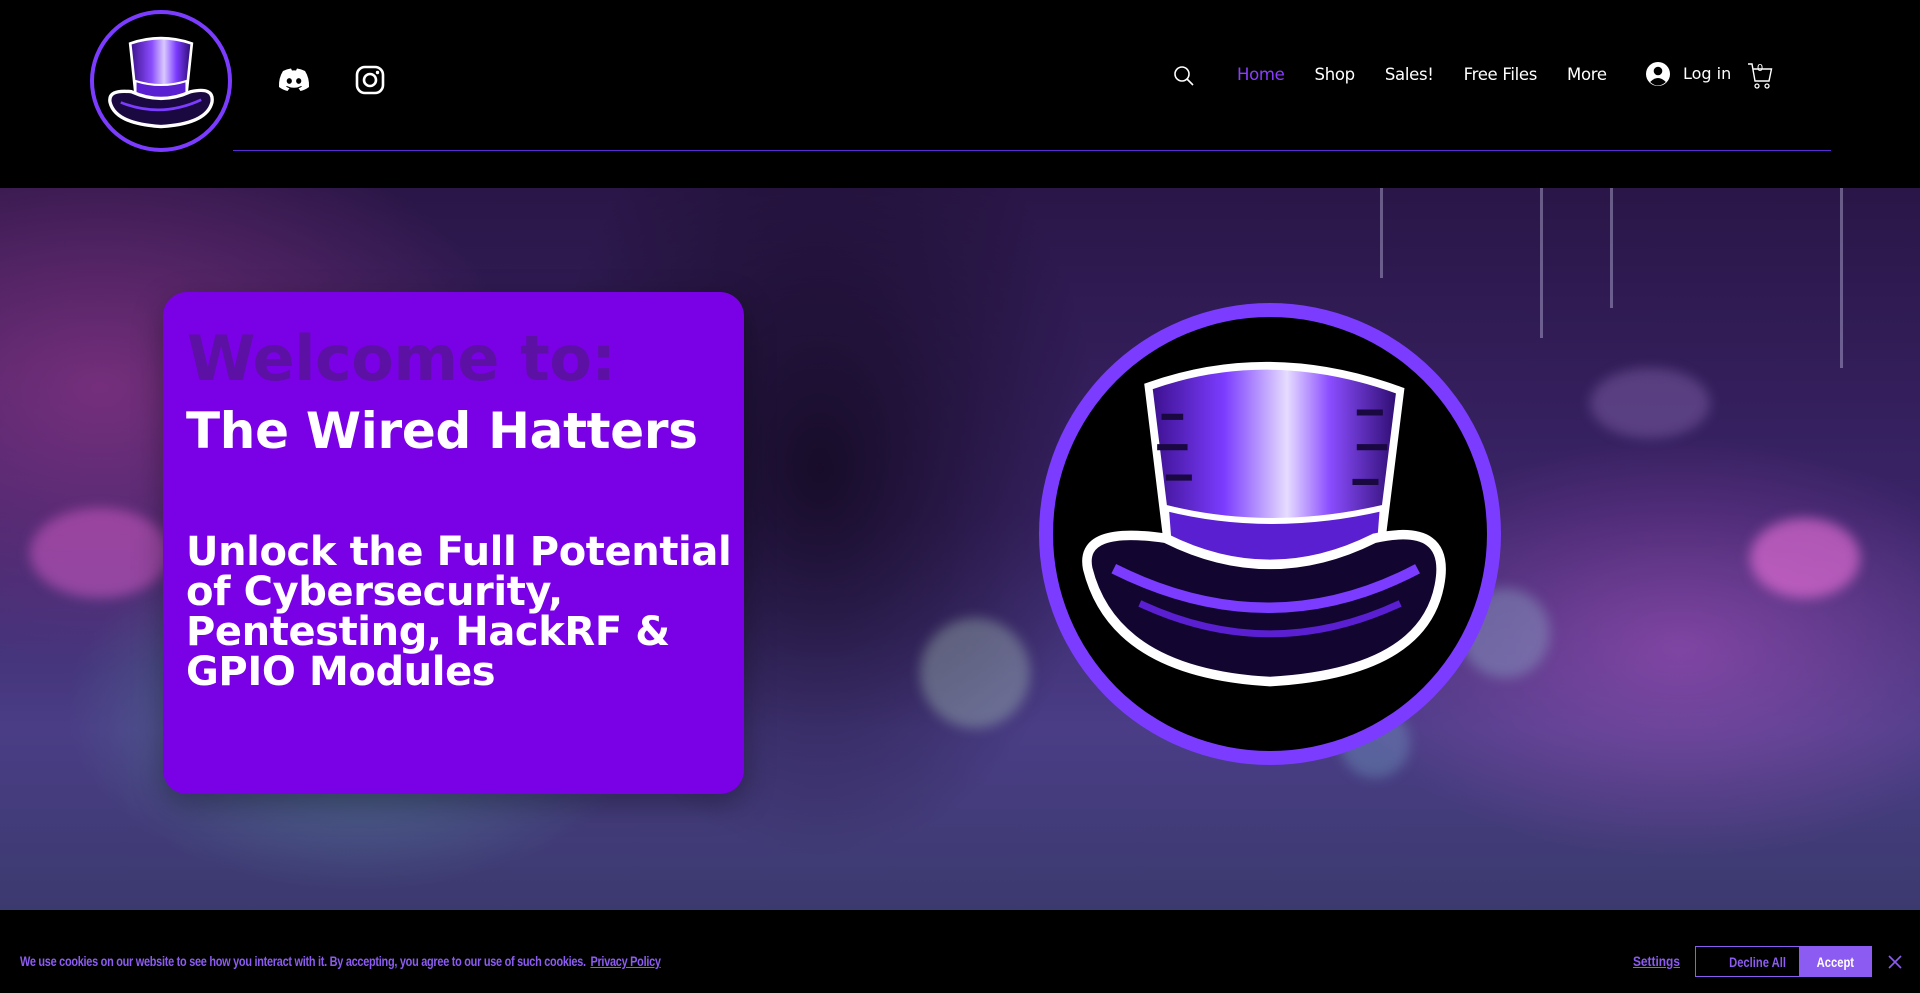 The width and height of the screenshot is (1920, 993). Describe the element at coordinates (1760, 68) in the screenshot. I see `cart-count: 0` at that location.